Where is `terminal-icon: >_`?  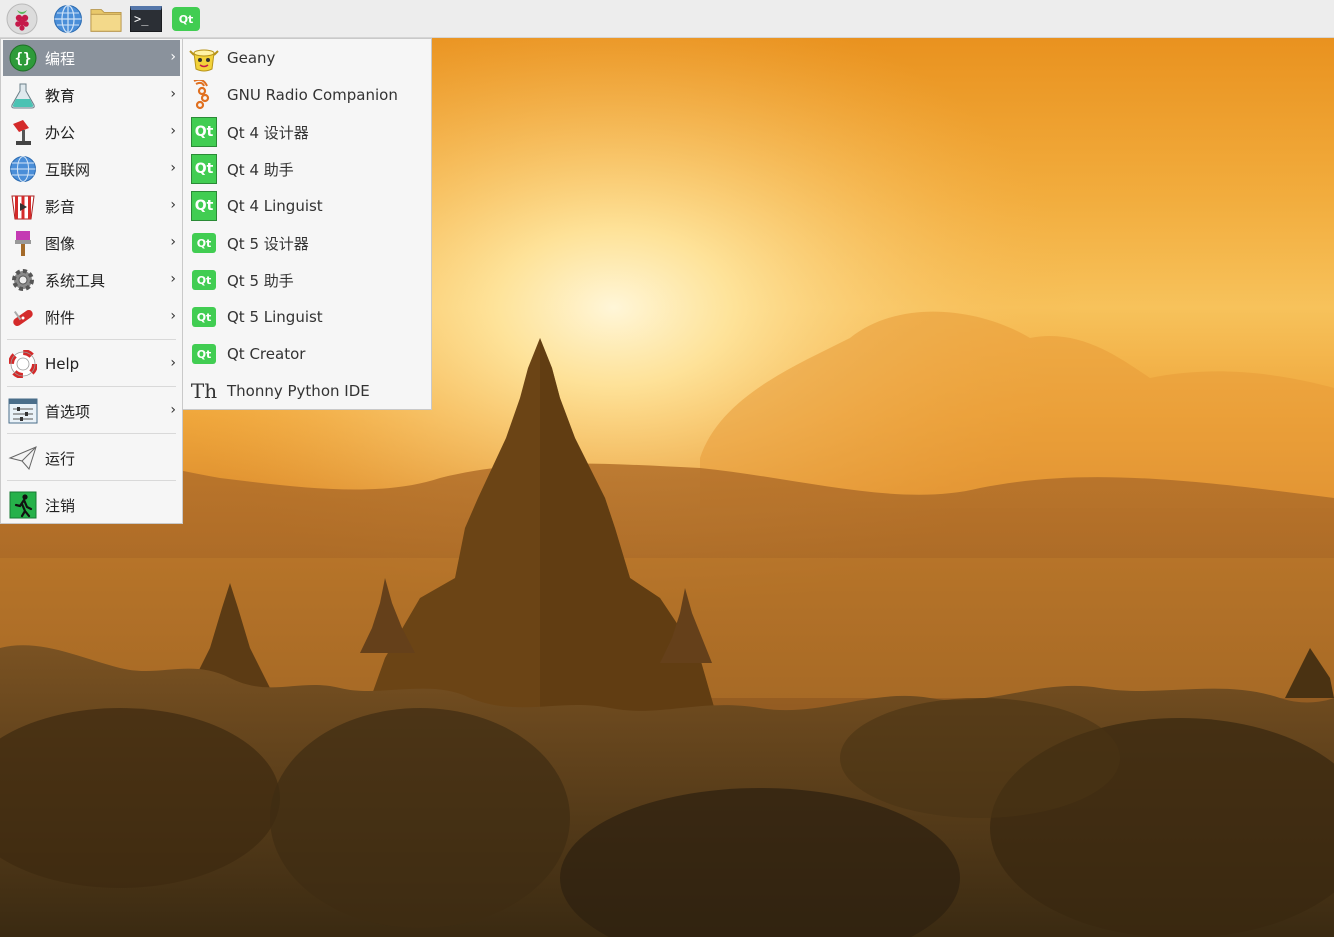 terminal-icon: >_ is located at coordinates (146, 19).